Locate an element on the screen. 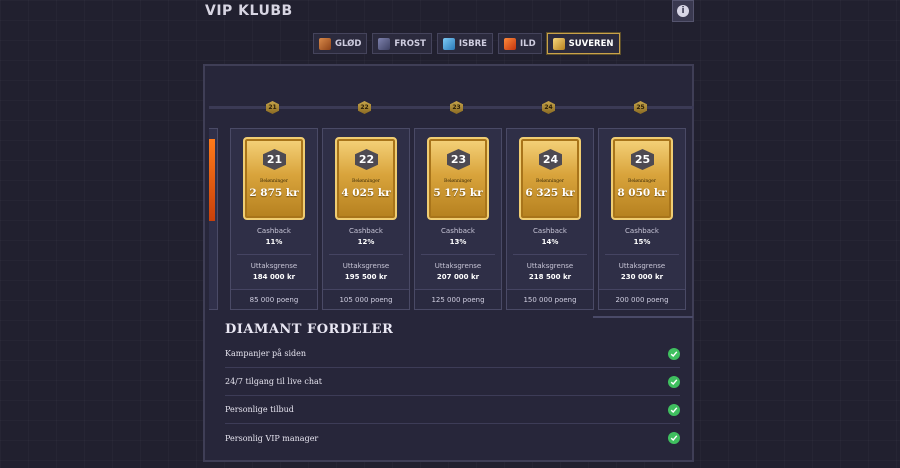  tier-tabs: GLØD FROST ISBRE ILD SUVEREN is located at coordinates (467, 43).